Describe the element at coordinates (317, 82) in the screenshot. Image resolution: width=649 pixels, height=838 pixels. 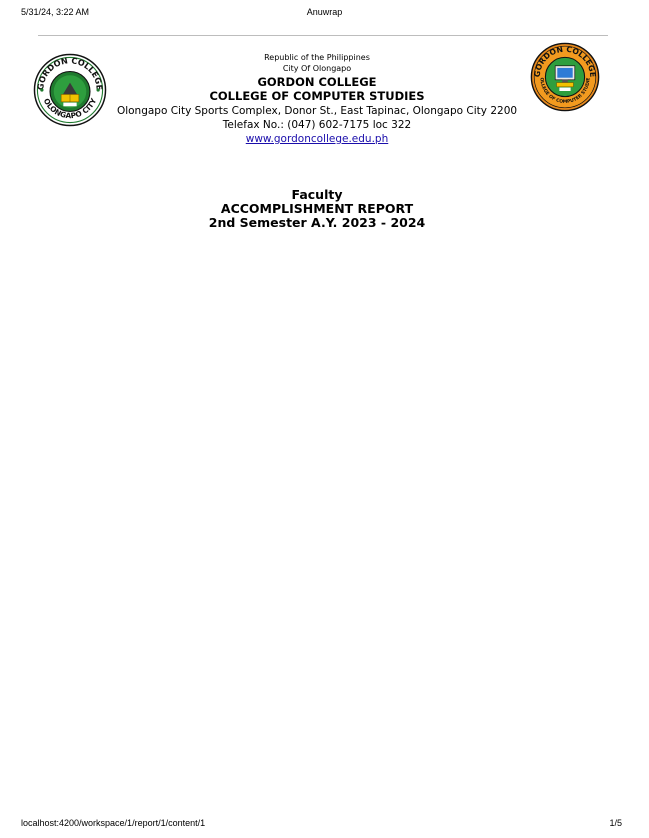
I see `school-name: GORDON COLLEGE` at that location.